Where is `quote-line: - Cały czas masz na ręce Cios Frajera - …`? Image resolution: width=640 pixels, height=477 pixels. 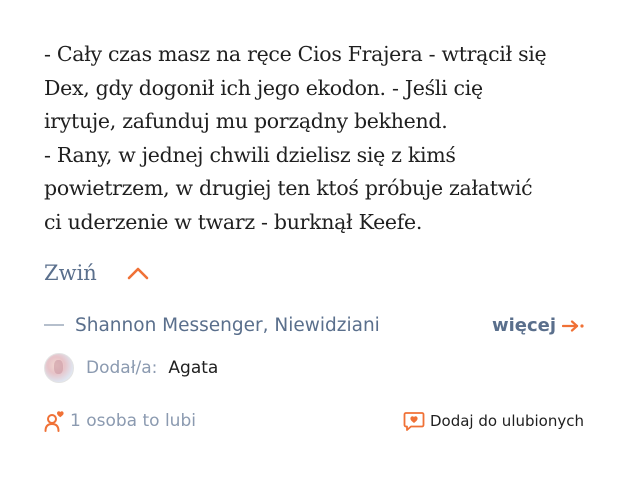 quote-line: - Cały czas masz na ręce Cios Frajera - … is located at coordinates (295, 54).